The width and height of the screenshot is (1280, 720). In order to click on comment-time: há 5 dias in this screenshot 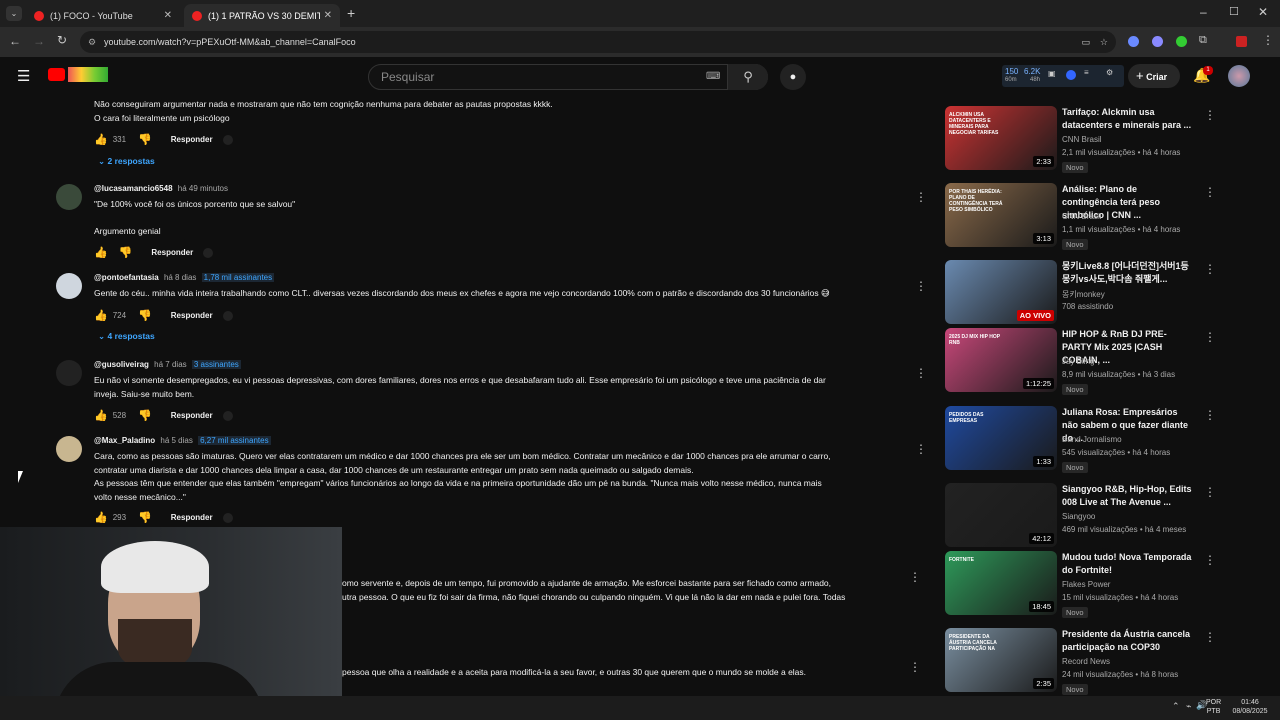, I will do `click(176, 440)`.